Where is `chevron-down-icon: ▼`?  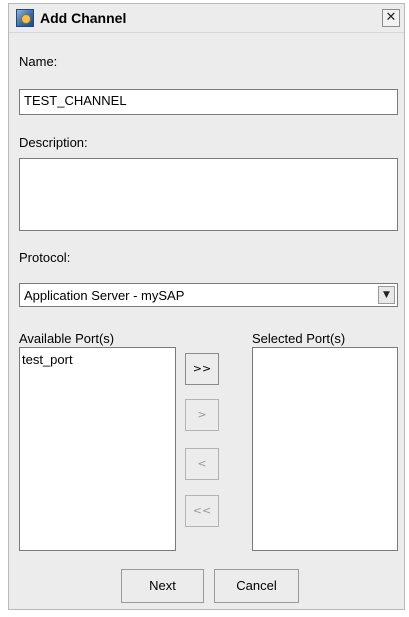 chevron-down-icon: ▼ is located at coordinates (386, 295).